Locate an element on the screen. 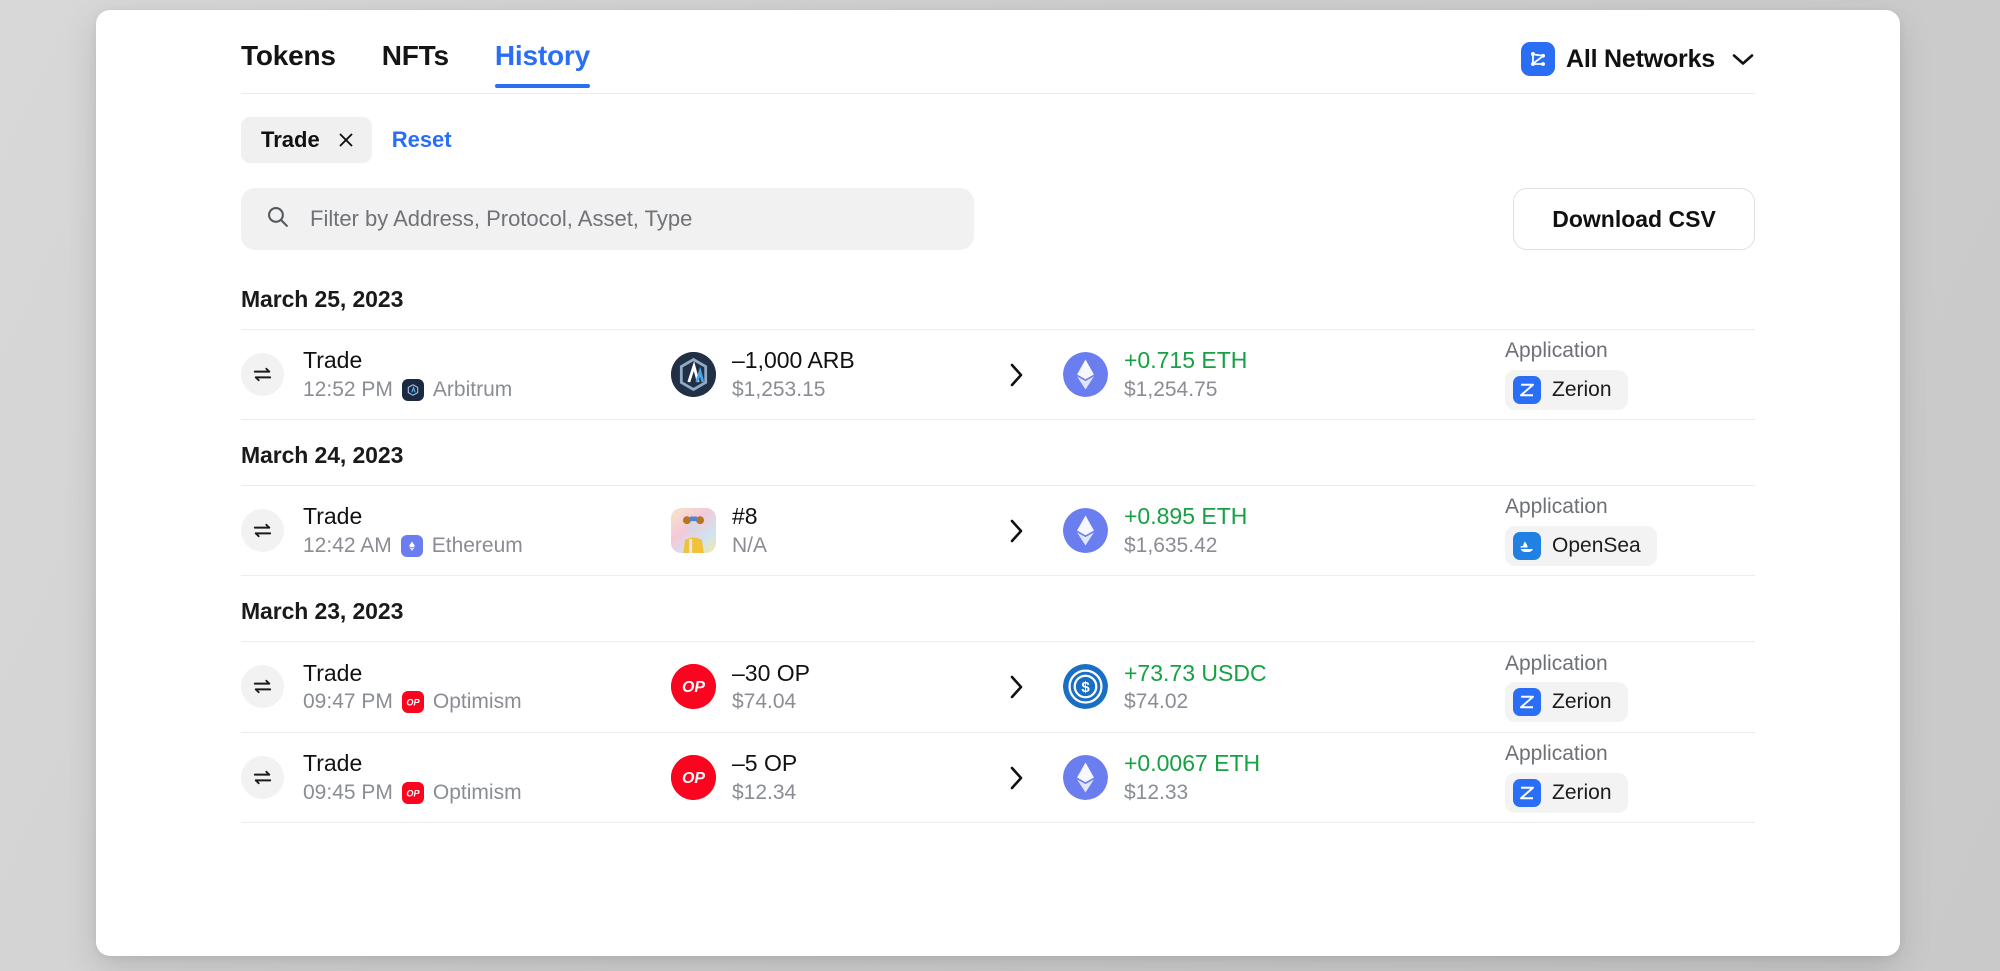 The height and width of the screenshot is (971, 2000). row-chain-label: Arbitrum is located at coordinates (472, 389).